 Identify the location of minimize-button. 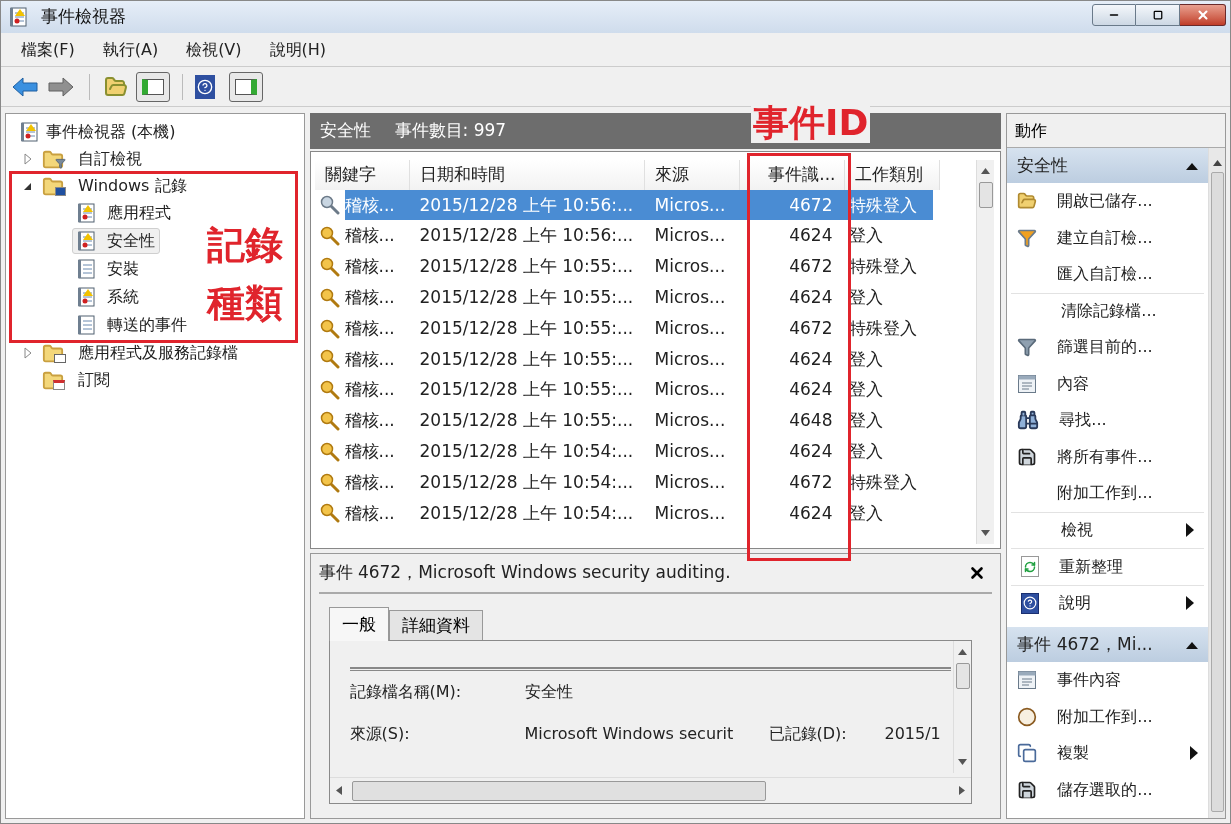
(1114, 15).